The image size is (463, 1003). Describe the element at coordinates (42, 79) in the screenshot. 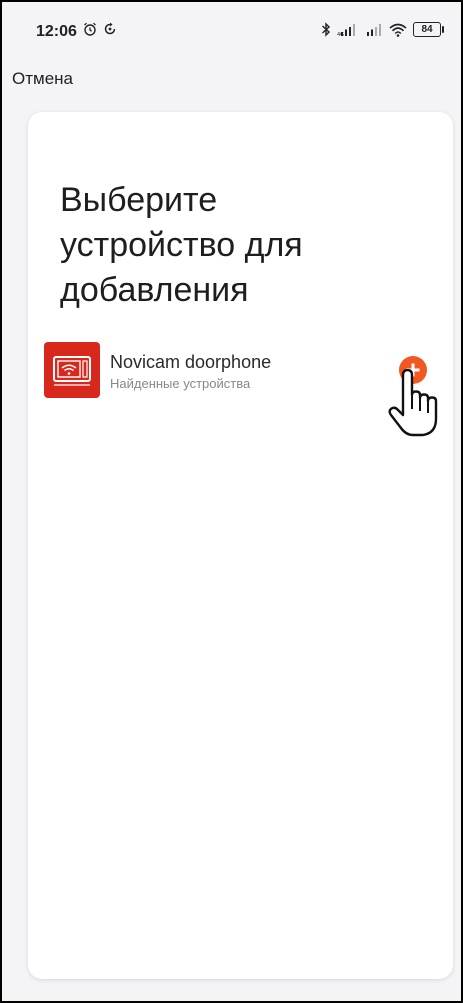

I see `cancel-button: Отмена` at that location.